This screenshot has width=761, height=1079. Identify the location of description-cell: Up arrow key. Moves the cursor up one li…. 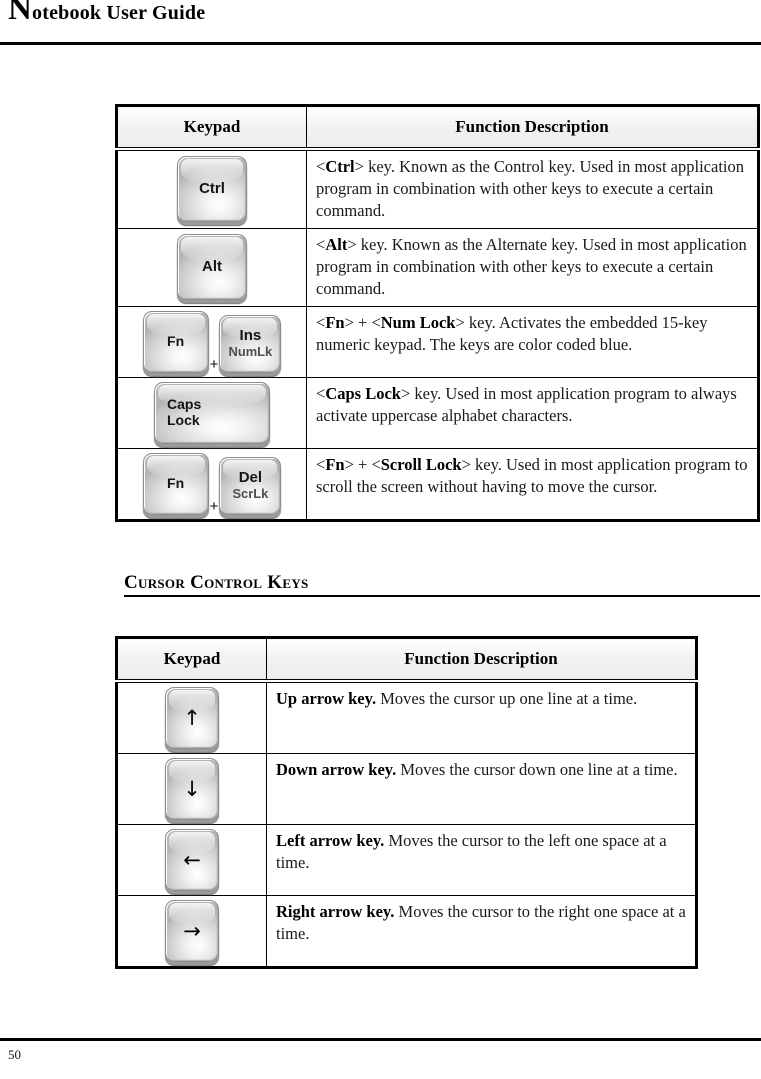
(481, 717).